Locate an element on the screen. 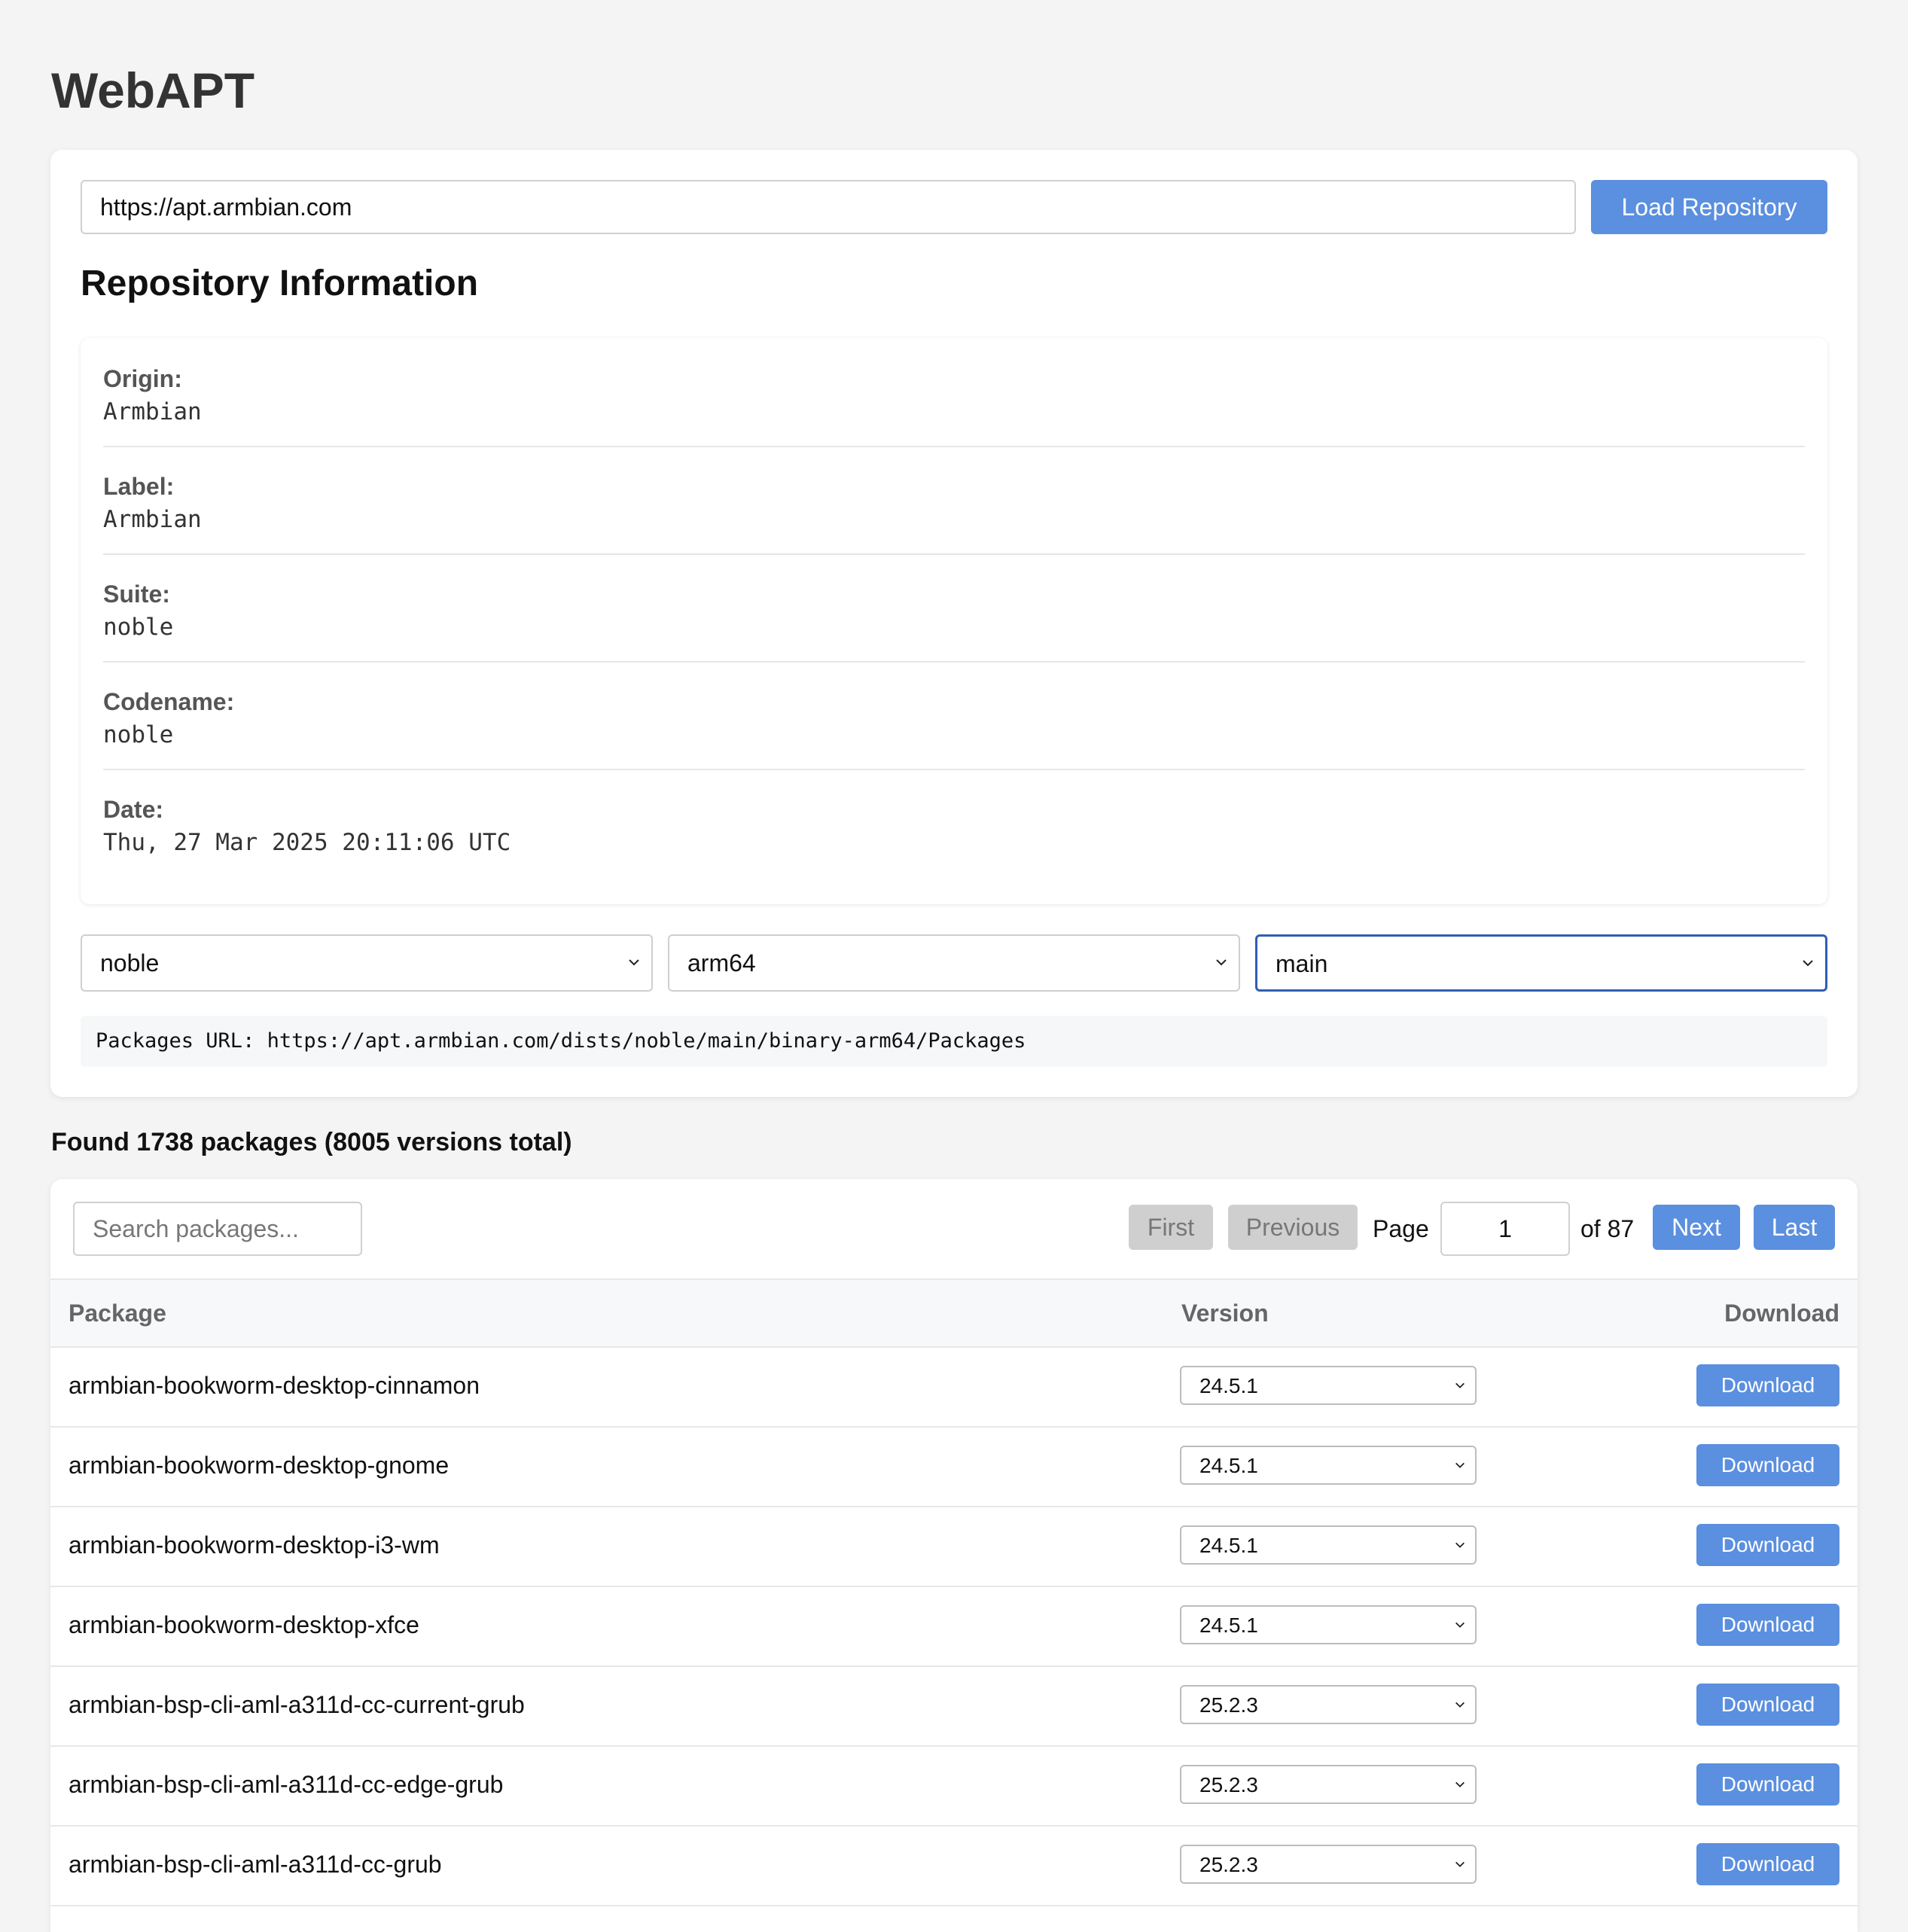  app-title: WebAPT is located at coordinates (153, 90).